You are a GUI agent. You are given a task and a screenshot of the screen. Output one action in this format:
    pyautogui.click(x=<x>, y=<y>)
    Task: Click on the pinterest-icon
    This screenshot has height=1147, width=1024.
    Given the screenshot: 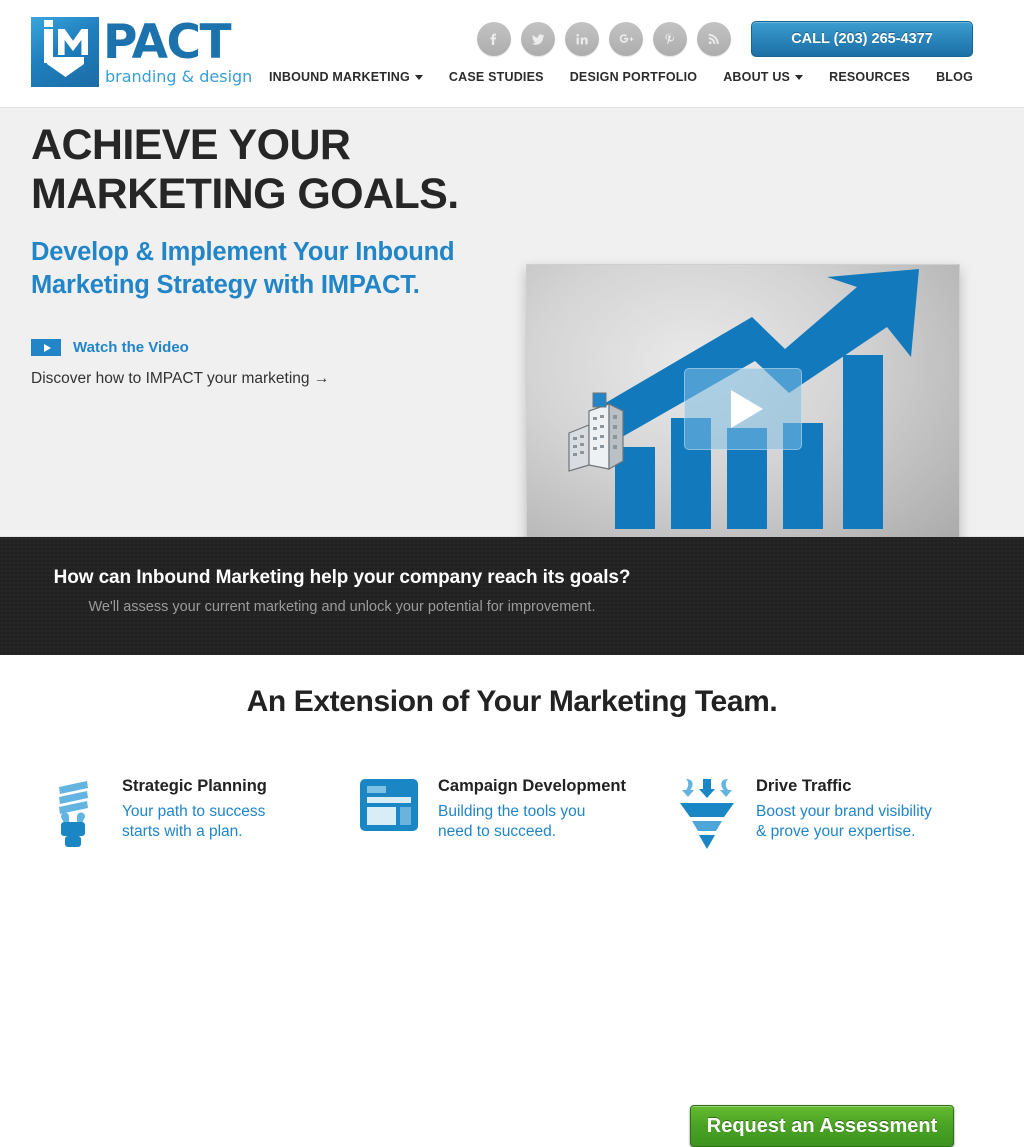 What is the action you would take?
    pyautogui.click(x=670, y=39)
    